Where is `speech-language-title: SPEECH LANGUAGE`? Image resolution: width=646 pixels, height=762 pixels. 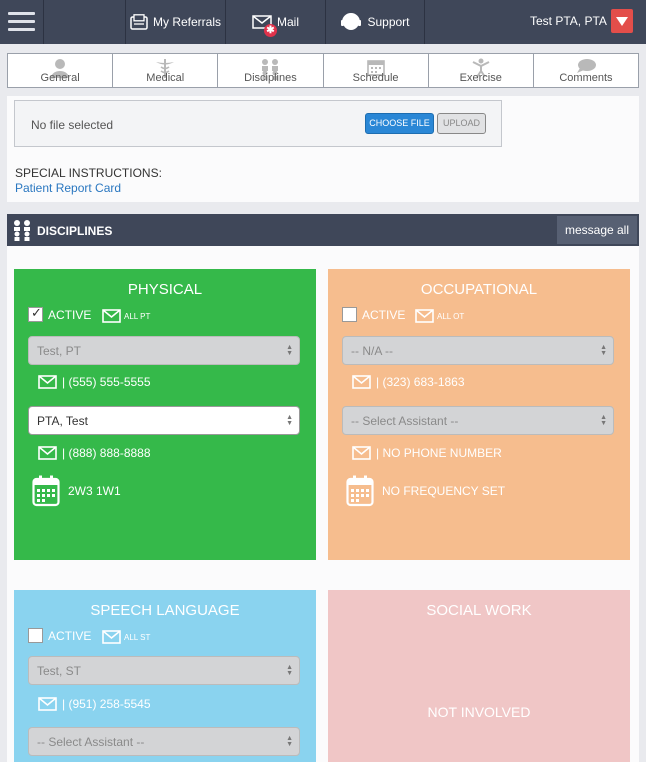 speech-language-title: SPEECH LANGUAGE is located at coordinates (165, 610).